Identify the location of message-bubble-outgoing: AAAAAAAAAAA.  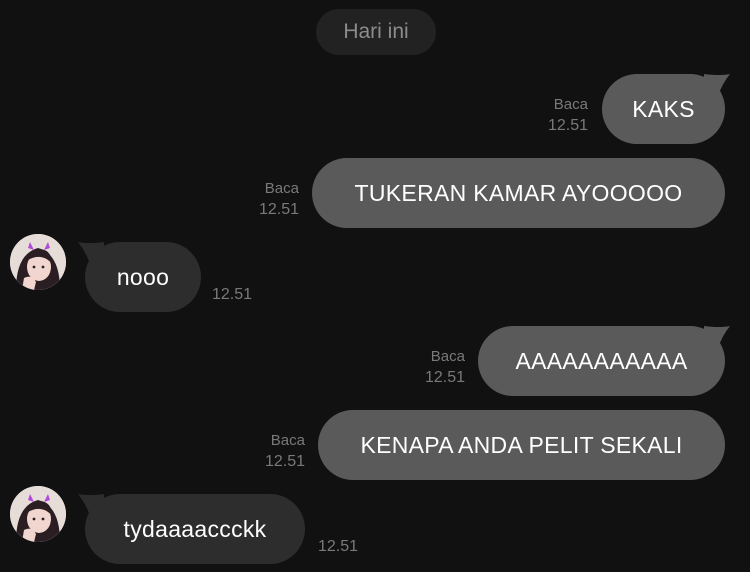
(601, 361).